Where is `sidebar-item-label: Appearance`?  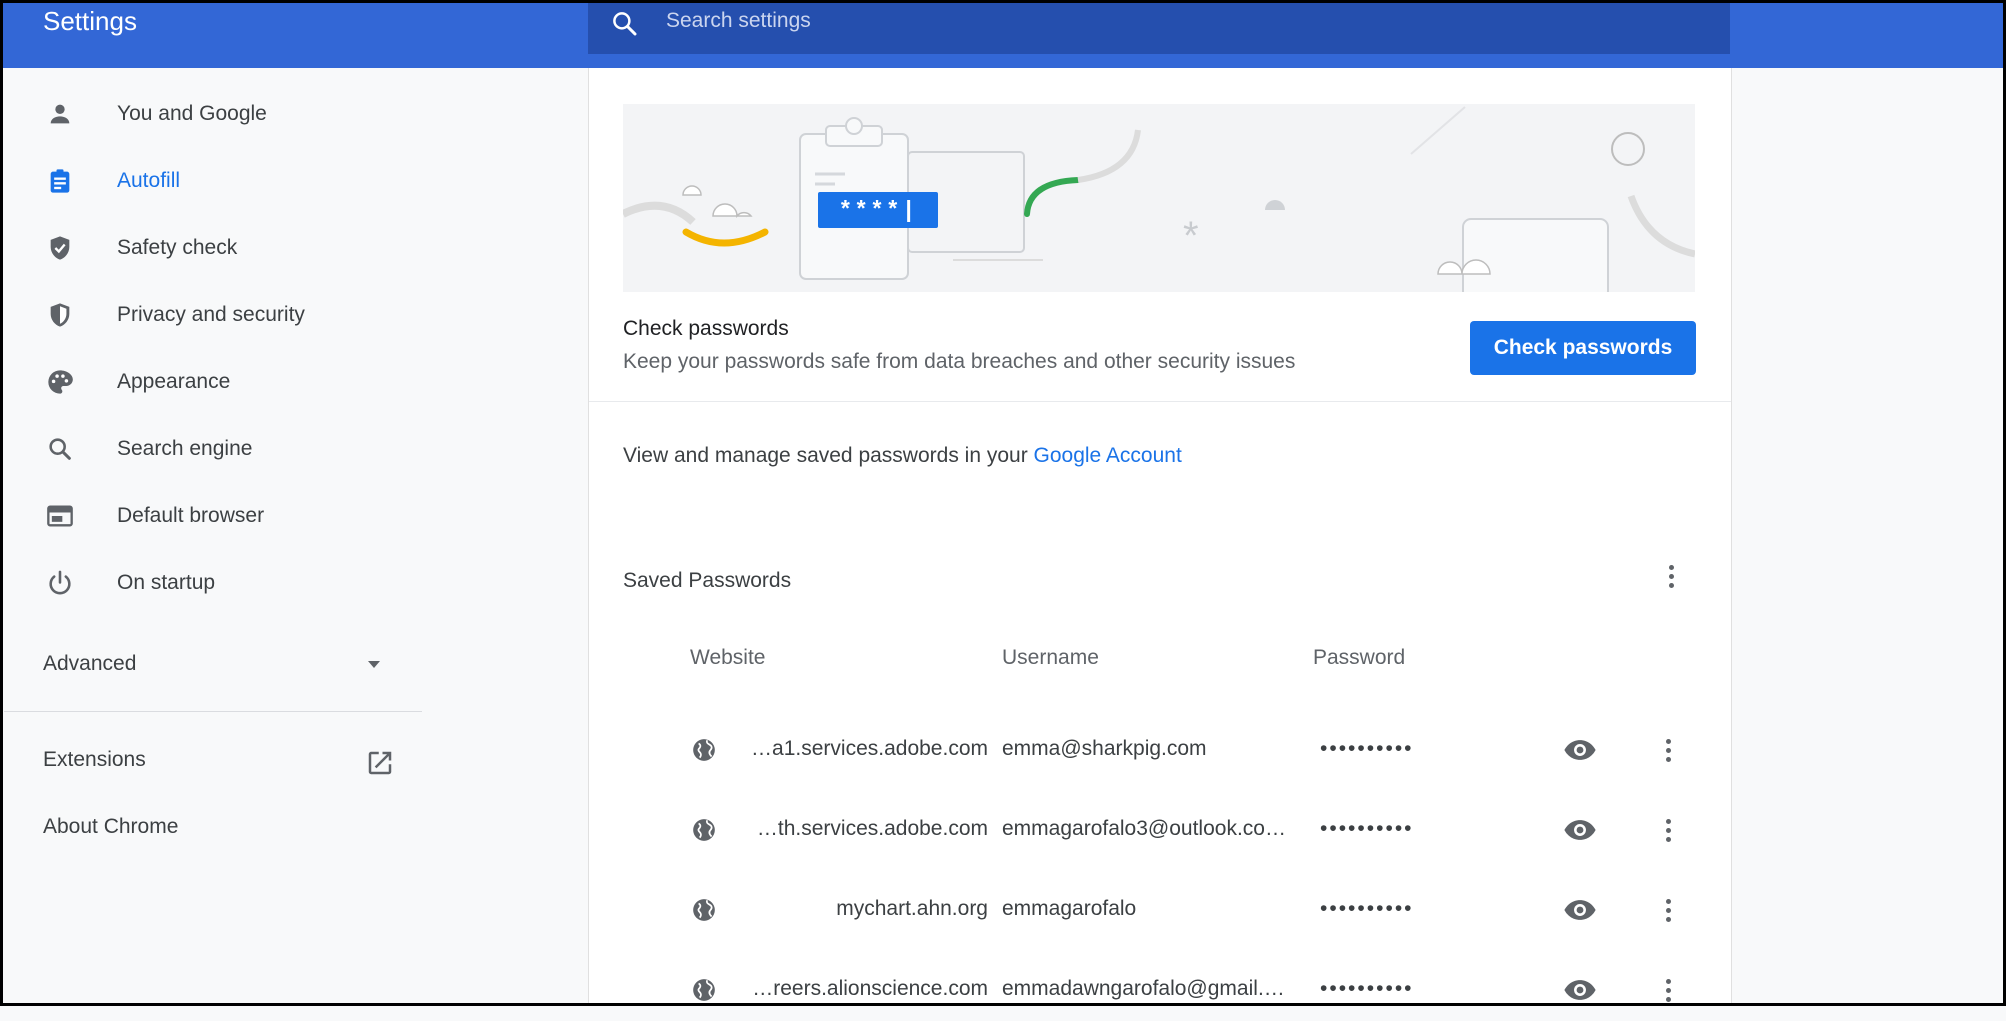
sidebar-item-label: Appearance is located at coordinates (174, 381).